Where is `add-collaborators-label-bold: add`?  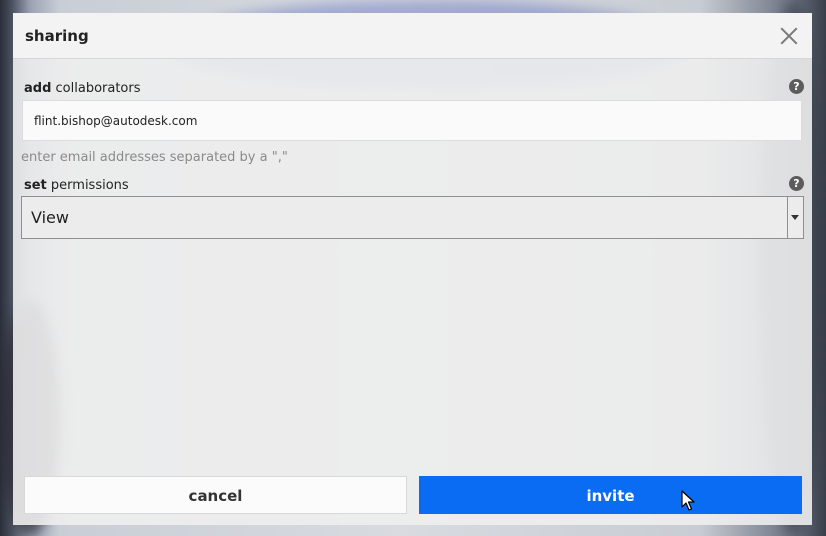
add-collaborators-label-bold: add is located at coordinates (38, 88).